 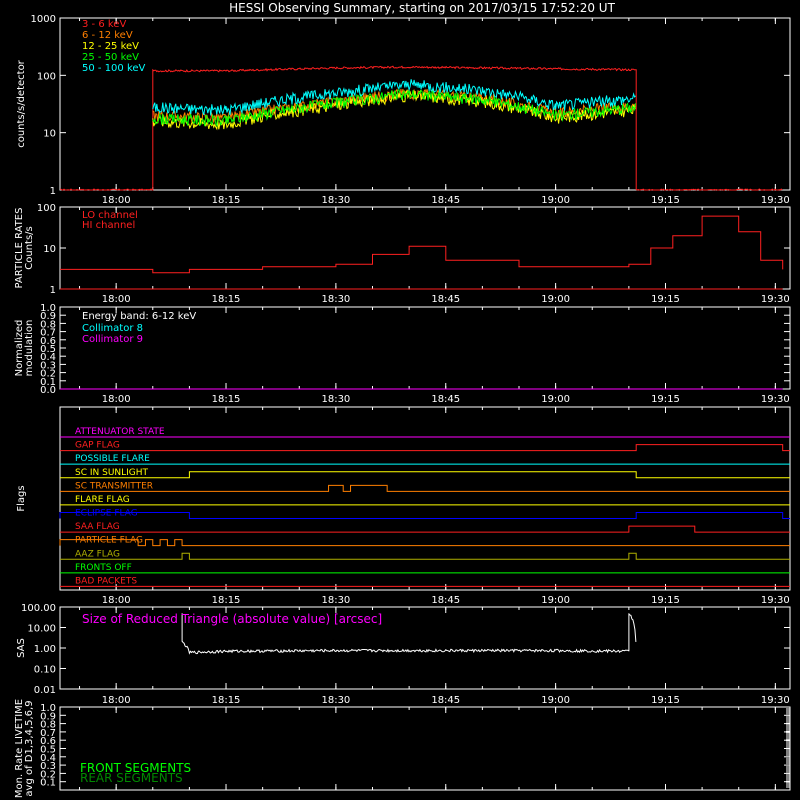 I want to click on y-axis-label: Counts/s, so click(x=29, y=248).